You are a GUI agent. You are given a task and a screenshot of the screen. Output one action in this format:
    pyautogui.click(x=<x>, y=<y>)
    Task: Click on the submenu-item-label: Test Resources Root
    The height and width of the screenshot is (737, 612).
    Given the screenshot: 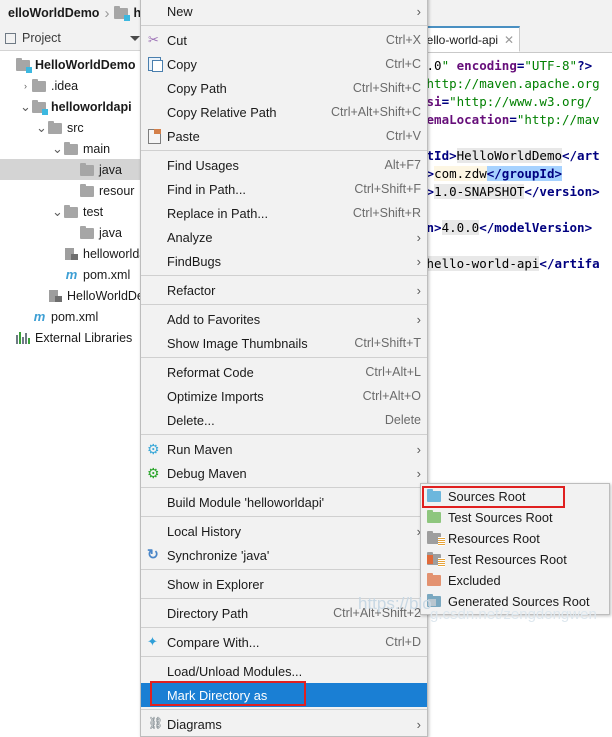 What is the action you would take?
    pyautogui.click(x=507, y=559)
    